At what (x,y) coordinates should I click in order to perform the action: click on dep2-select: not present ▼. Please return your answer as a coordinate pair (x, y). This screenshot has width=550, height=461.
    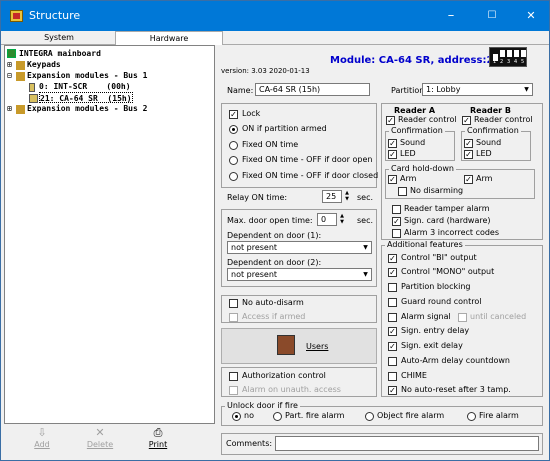
    Looking at the image, I should click on (299, 274).